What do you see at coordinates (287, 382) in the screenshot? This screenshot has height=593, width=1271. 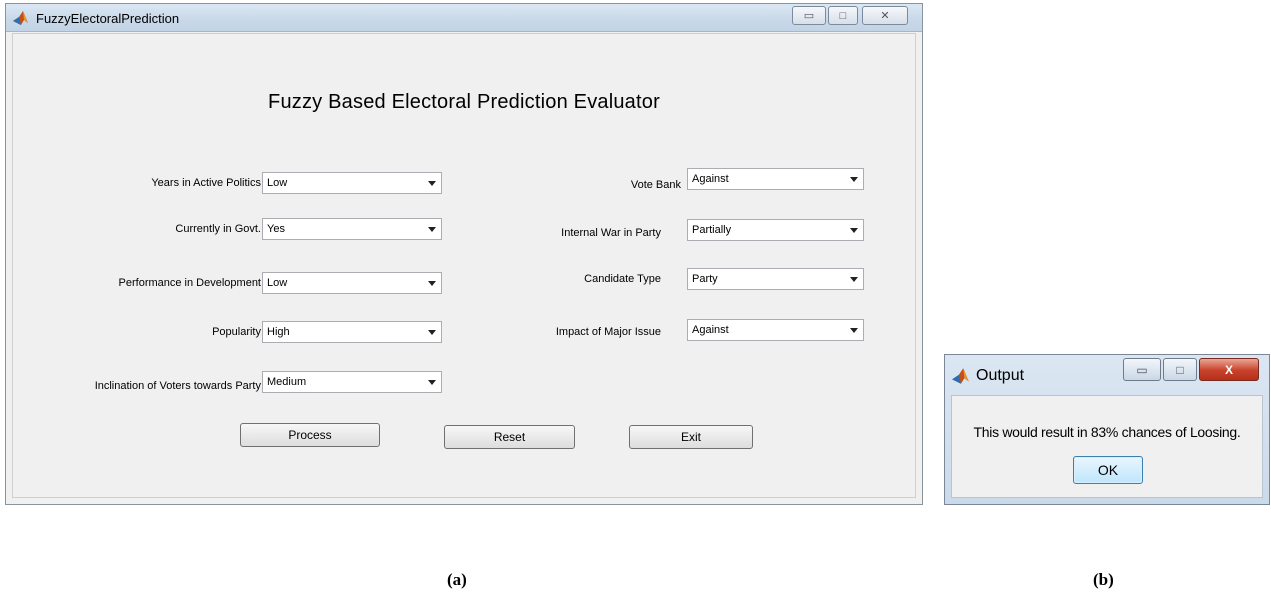 I see `dropdown-value: Medium` at bounding box center [287, 382].